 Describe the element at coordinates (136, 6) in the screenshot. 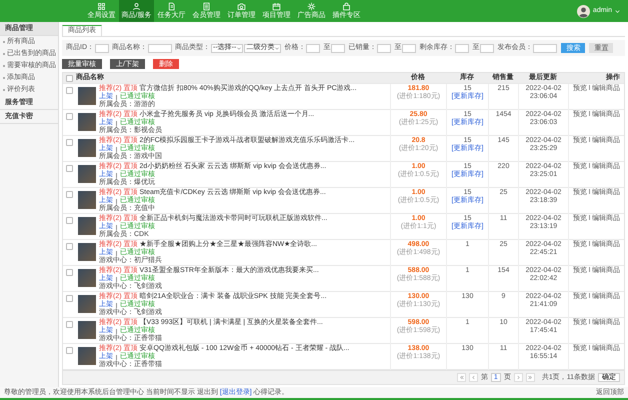

I see `user-icon` at that location.